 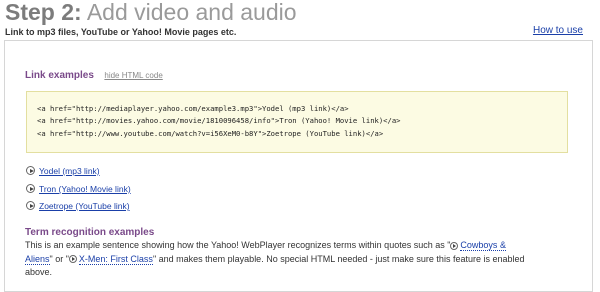 I want to click on example-link-zoetrope: Zoetrope (YouTube link), so click(x=78, y=205).